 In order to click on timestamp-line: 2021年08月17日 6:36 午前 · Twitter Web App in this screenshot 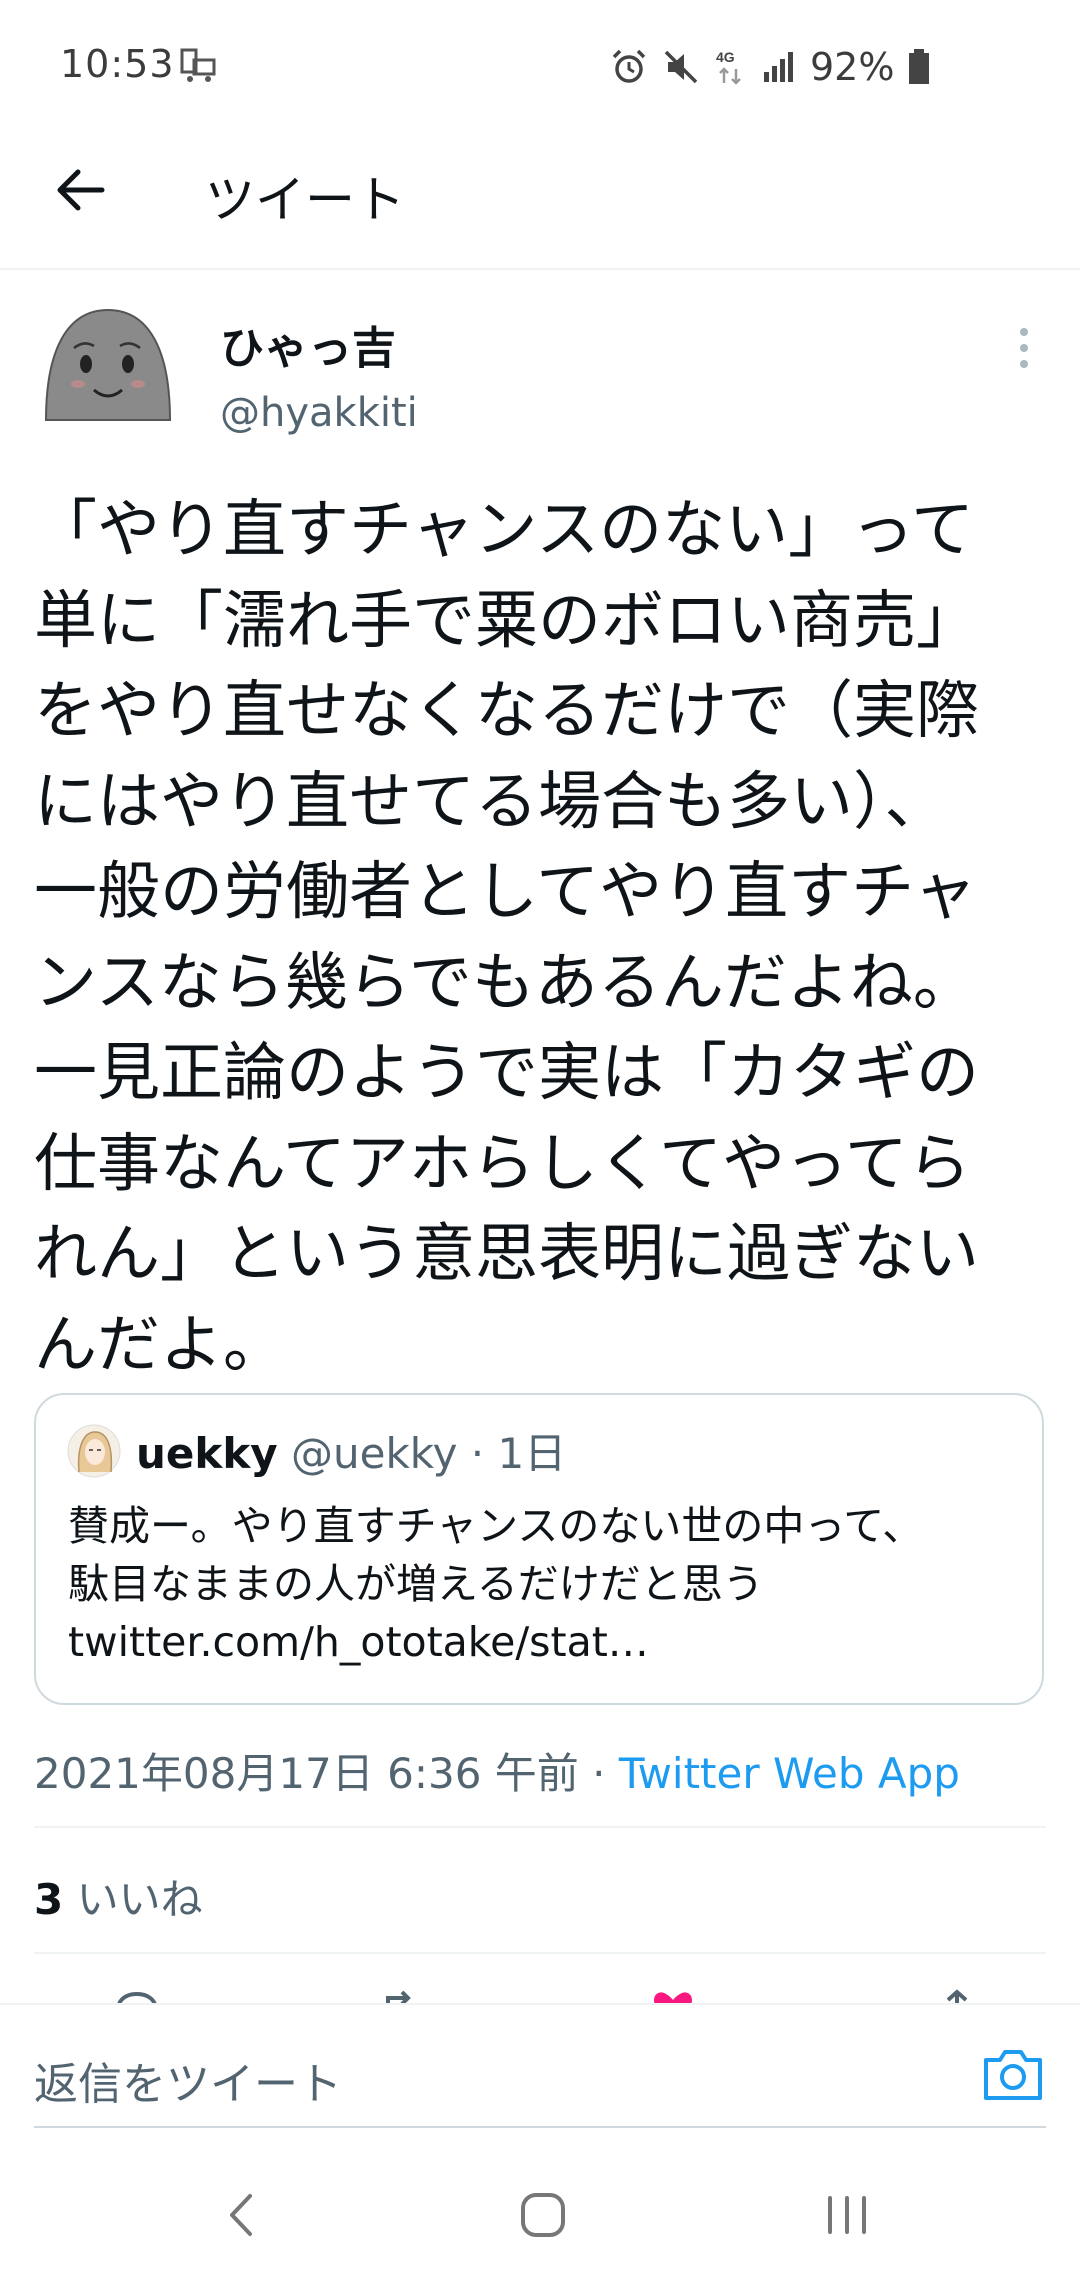, I will do `click(497, 1770)`.